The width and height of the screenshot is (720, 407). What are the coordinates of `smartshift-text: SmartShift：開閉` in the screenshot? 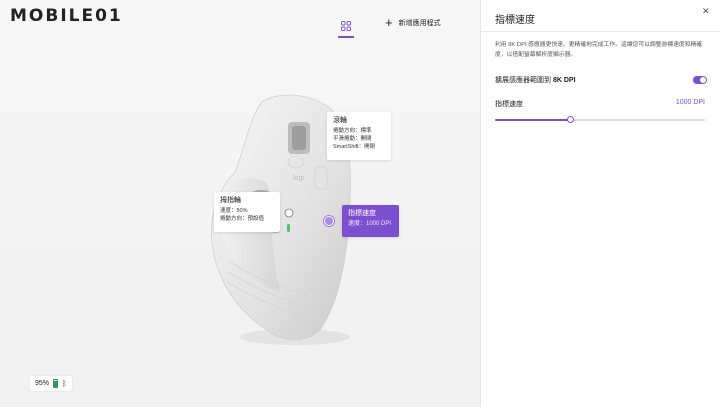 It's located at (354, 147).